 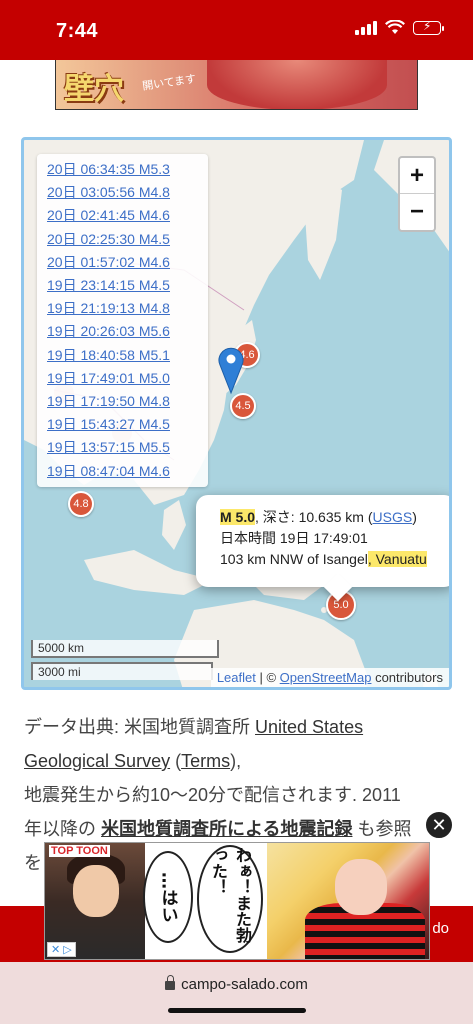 What do you see at coordinates (231, 370) in the screenshot?
I see `map-pin-icon` at bounding box center [231, 370].